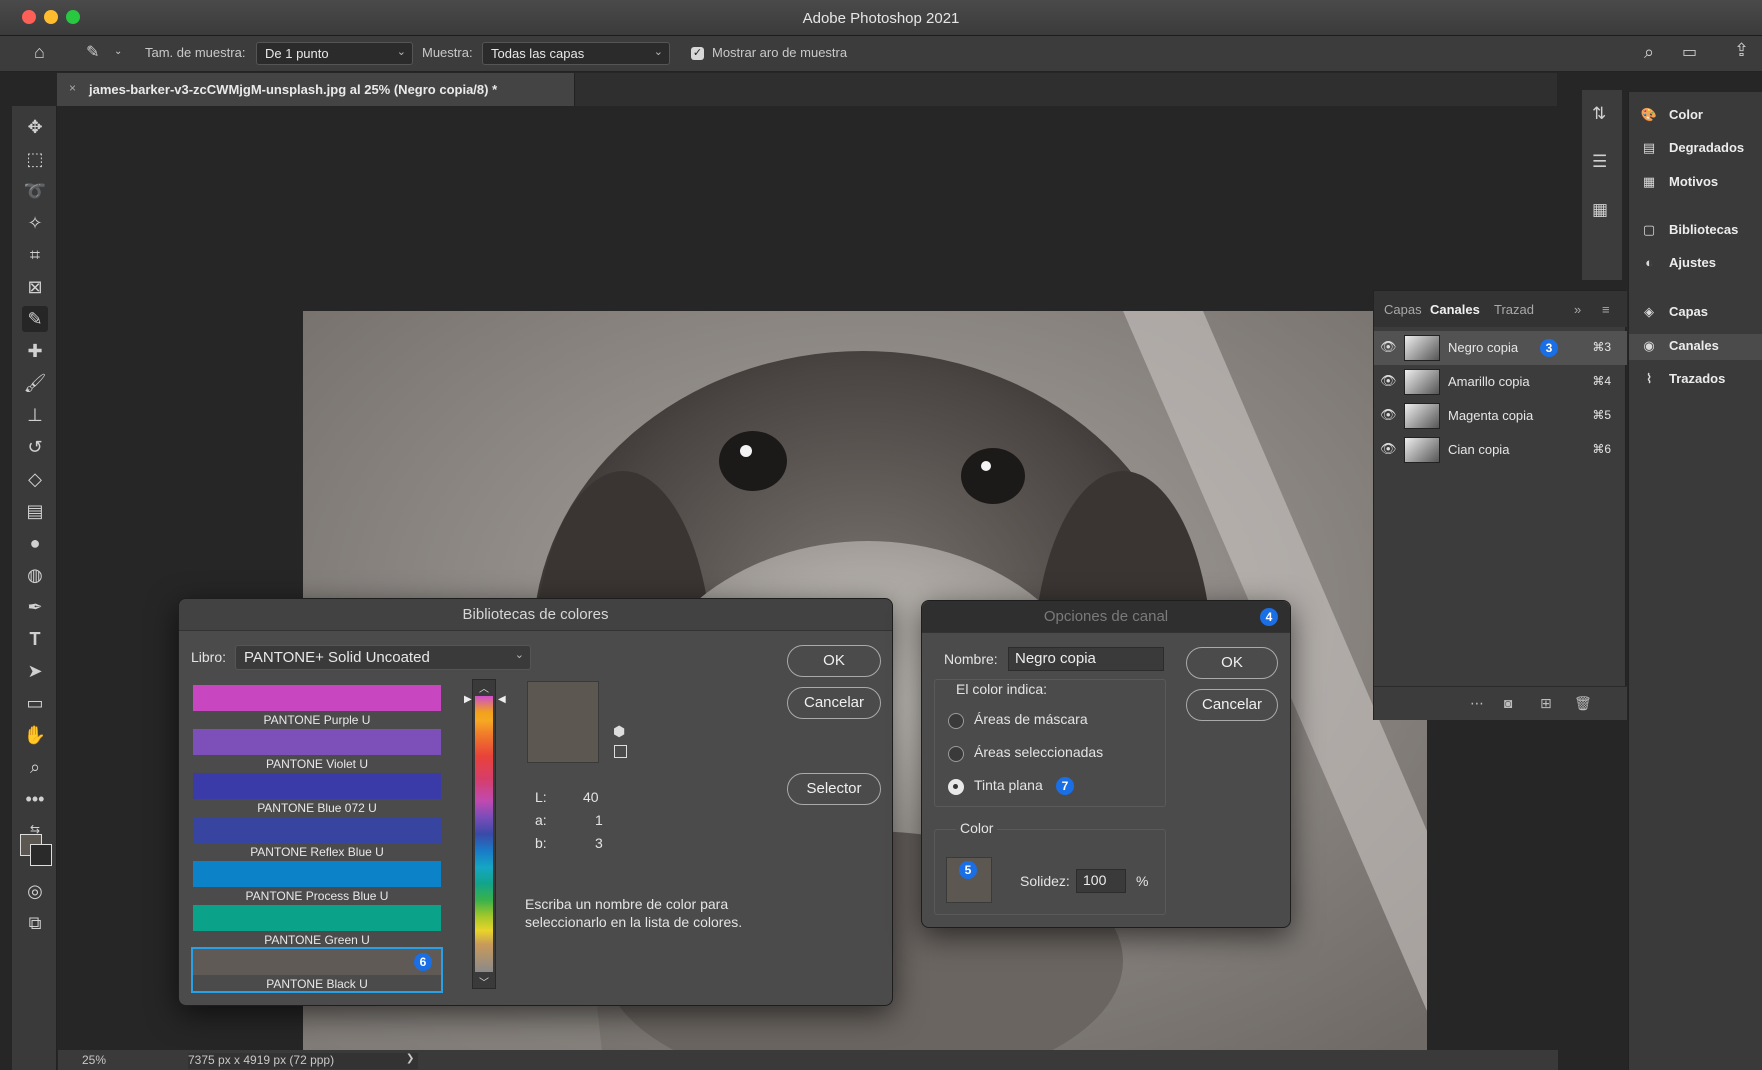 This screenshot has width=1762, height=1070. What do you see at coordinates (697, 53) in the screenshot?
I see `show-ring-checkbox: ✓` at bounding box center [697, 53].